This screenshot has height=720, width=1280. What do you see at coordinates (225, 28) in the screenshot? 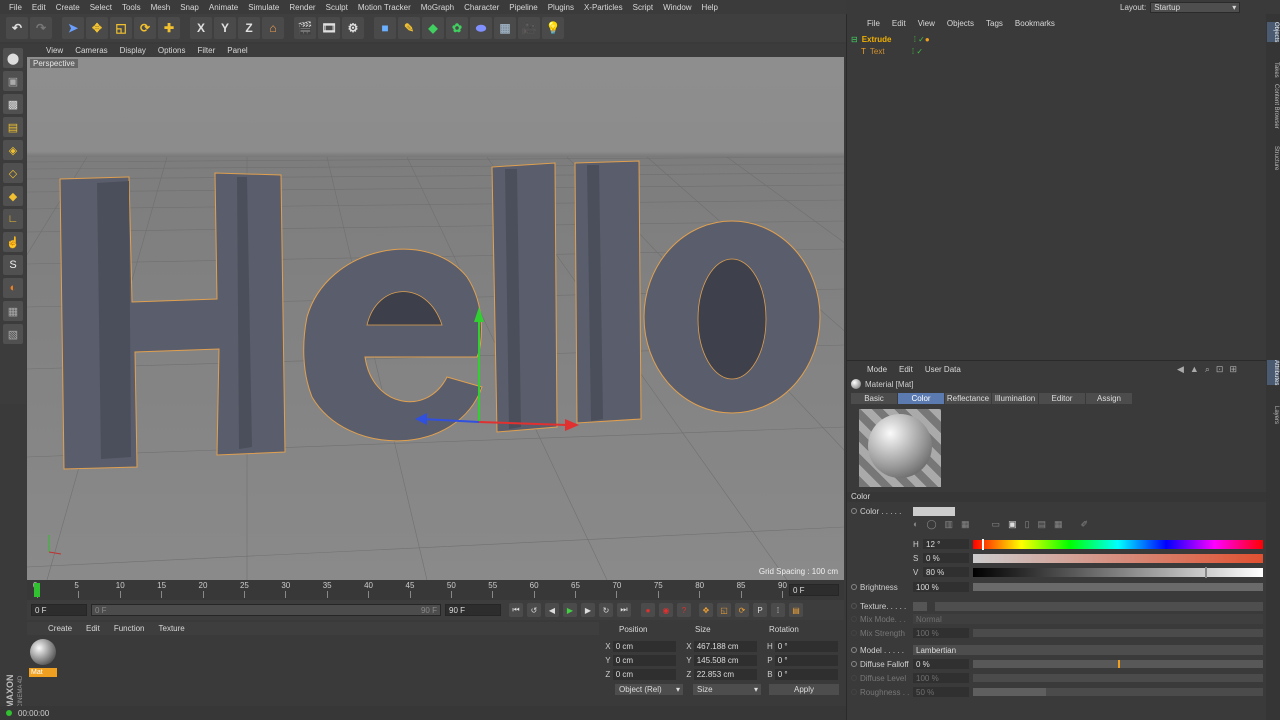
I see `y-axis-button: Y` at bounding box center [225, 28].